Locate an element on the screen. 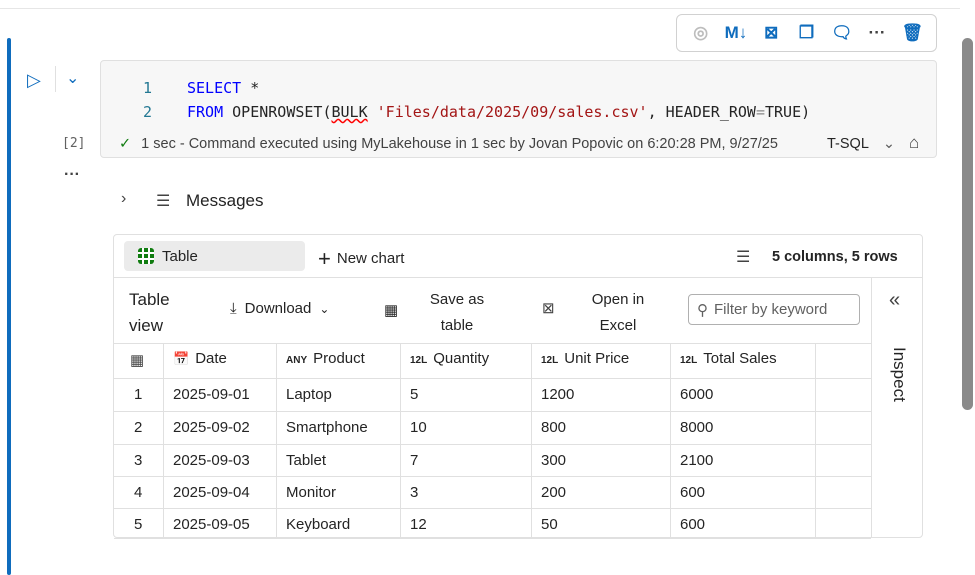  column-header-quantity: 12L Quantity is located at coordinates (449, 358).